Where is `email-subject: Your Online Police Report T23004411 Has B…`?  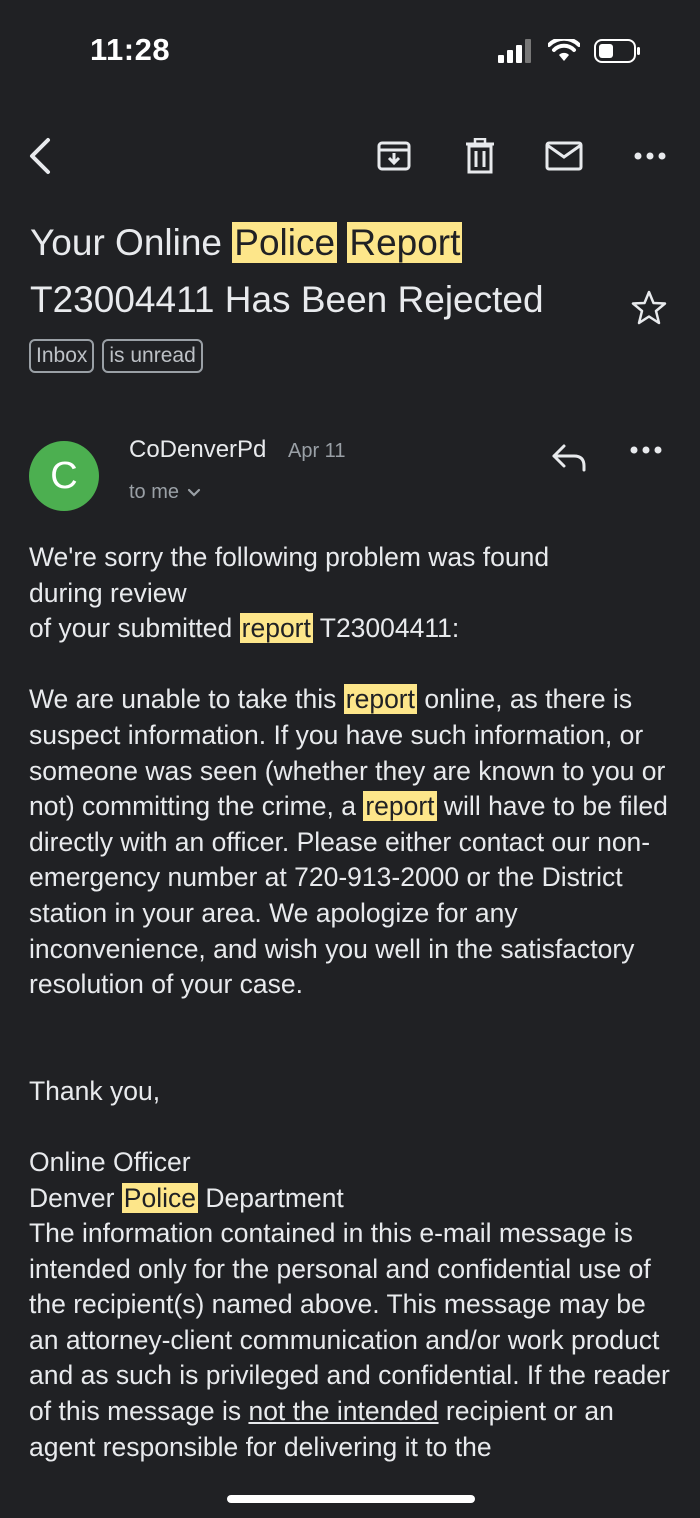 email-subject: Your Online Police Report T23004411 Has B… is located at coordinates (287, 271).